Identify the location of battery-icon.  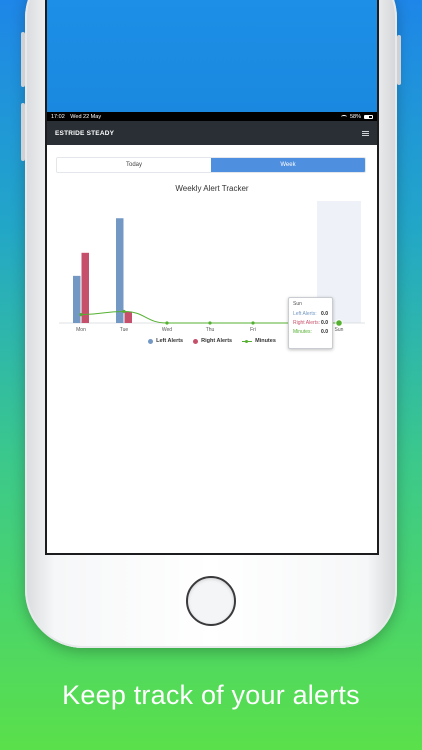
(368, 116).